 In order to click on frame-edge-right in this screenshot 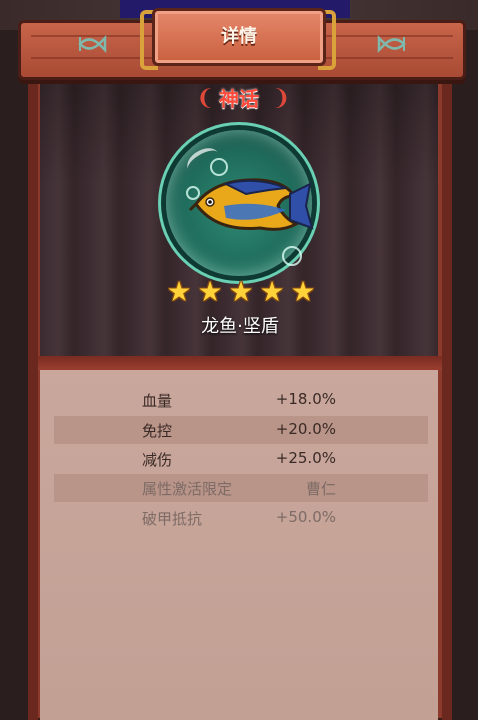, I will do `click(447, 395)`.